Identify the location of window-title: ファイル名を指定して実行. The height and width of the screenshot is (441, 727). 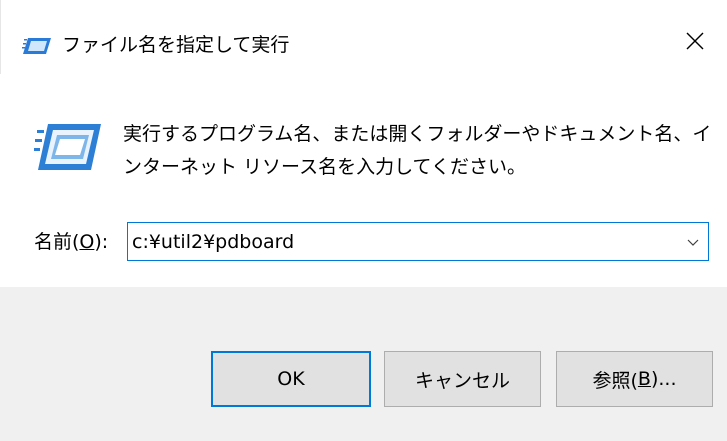
(176, 45).